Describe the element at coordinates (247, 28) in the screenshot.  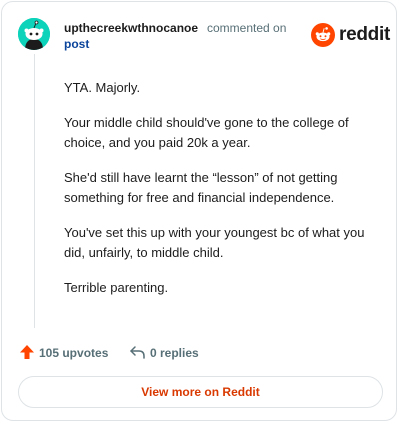
I see `comment-action-text: commented on` at that location.